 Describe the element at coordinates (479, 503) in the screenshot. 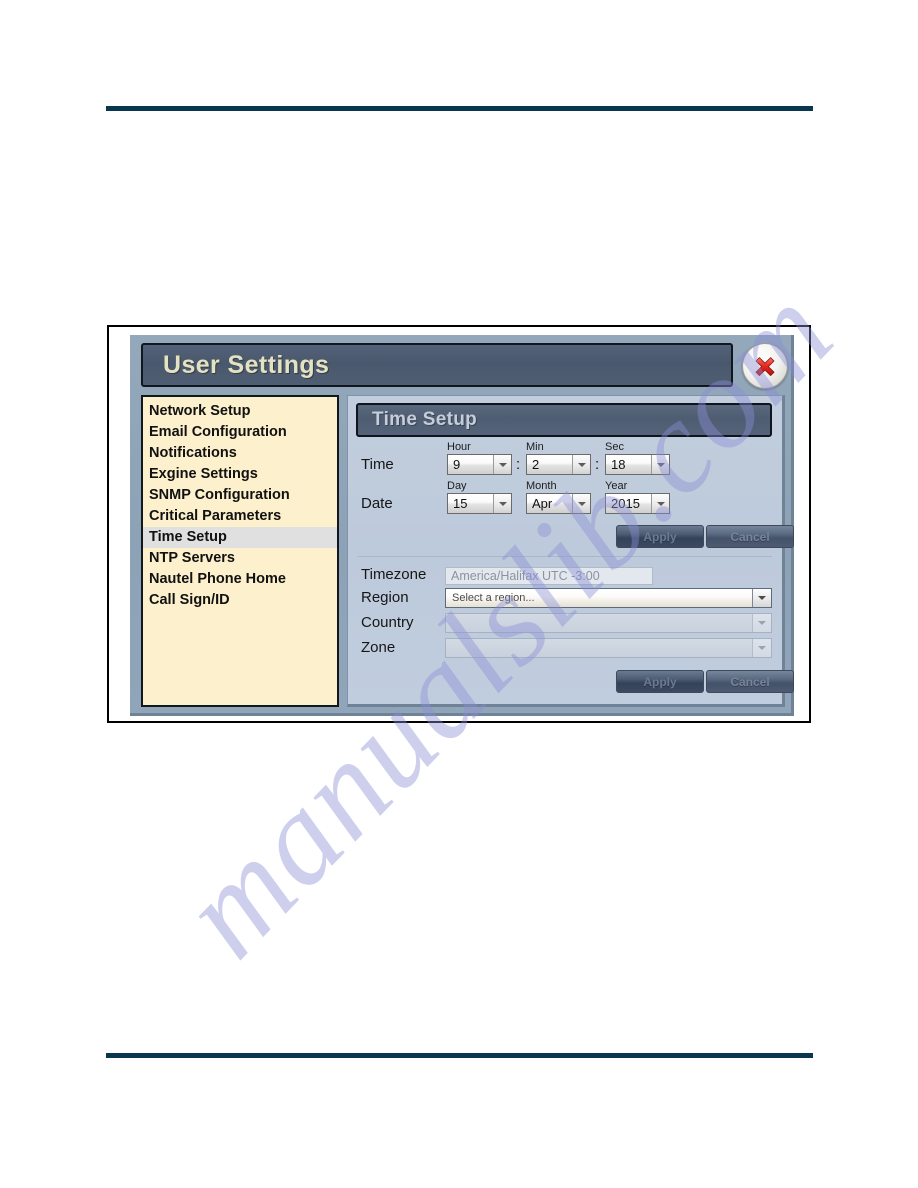

I see `day-select: 15` at that location.